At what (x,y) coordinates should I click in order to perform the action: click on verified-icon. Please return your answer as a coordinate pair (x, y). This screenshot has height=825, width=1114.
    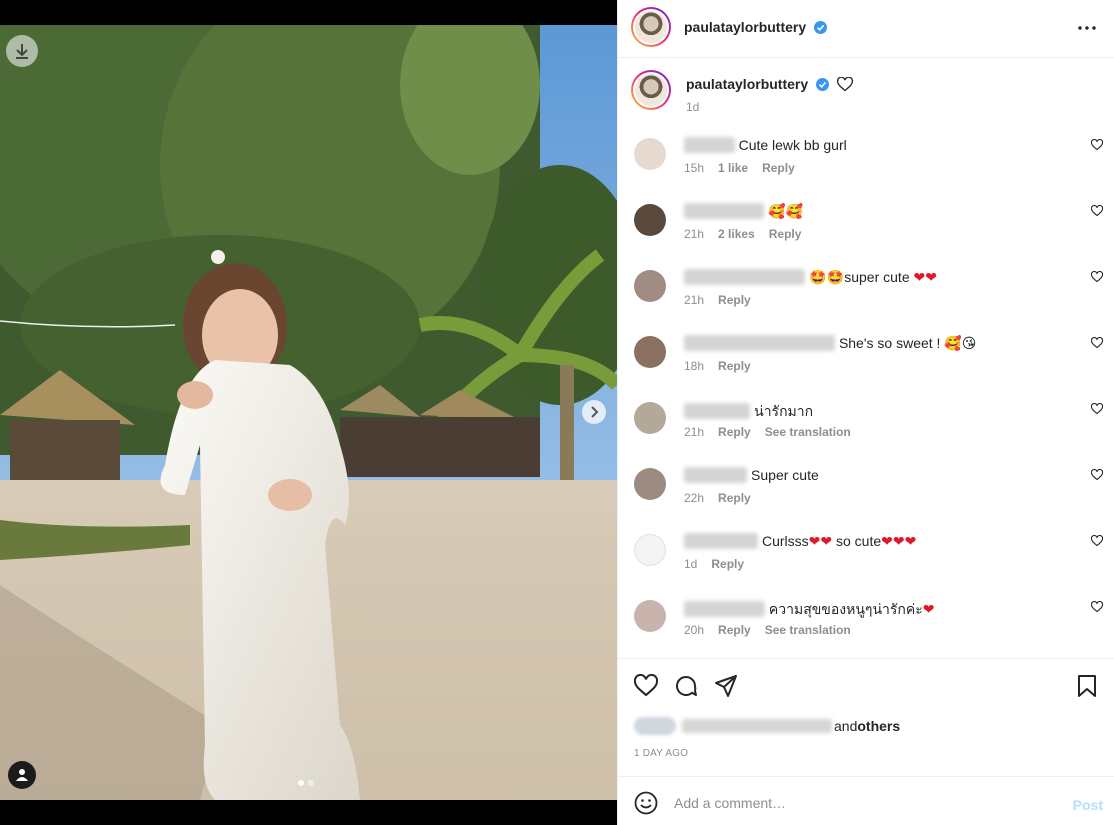
    Looking at the image, I should click on (821, 27).